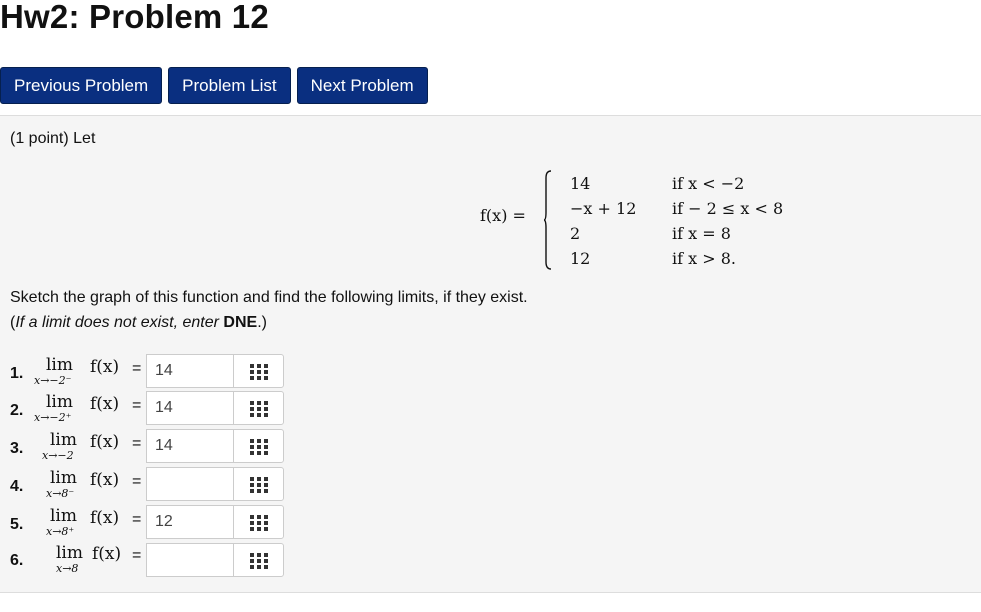  What do you see at coordinates (60, 531) in the screenshot?
I see `lim-subscript: x→8⁺` at bounding box center [60, 531].